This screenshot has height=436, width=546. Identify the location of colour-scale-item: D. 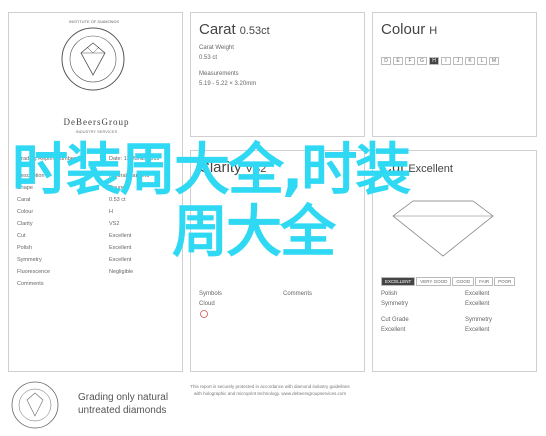
(386, 61).